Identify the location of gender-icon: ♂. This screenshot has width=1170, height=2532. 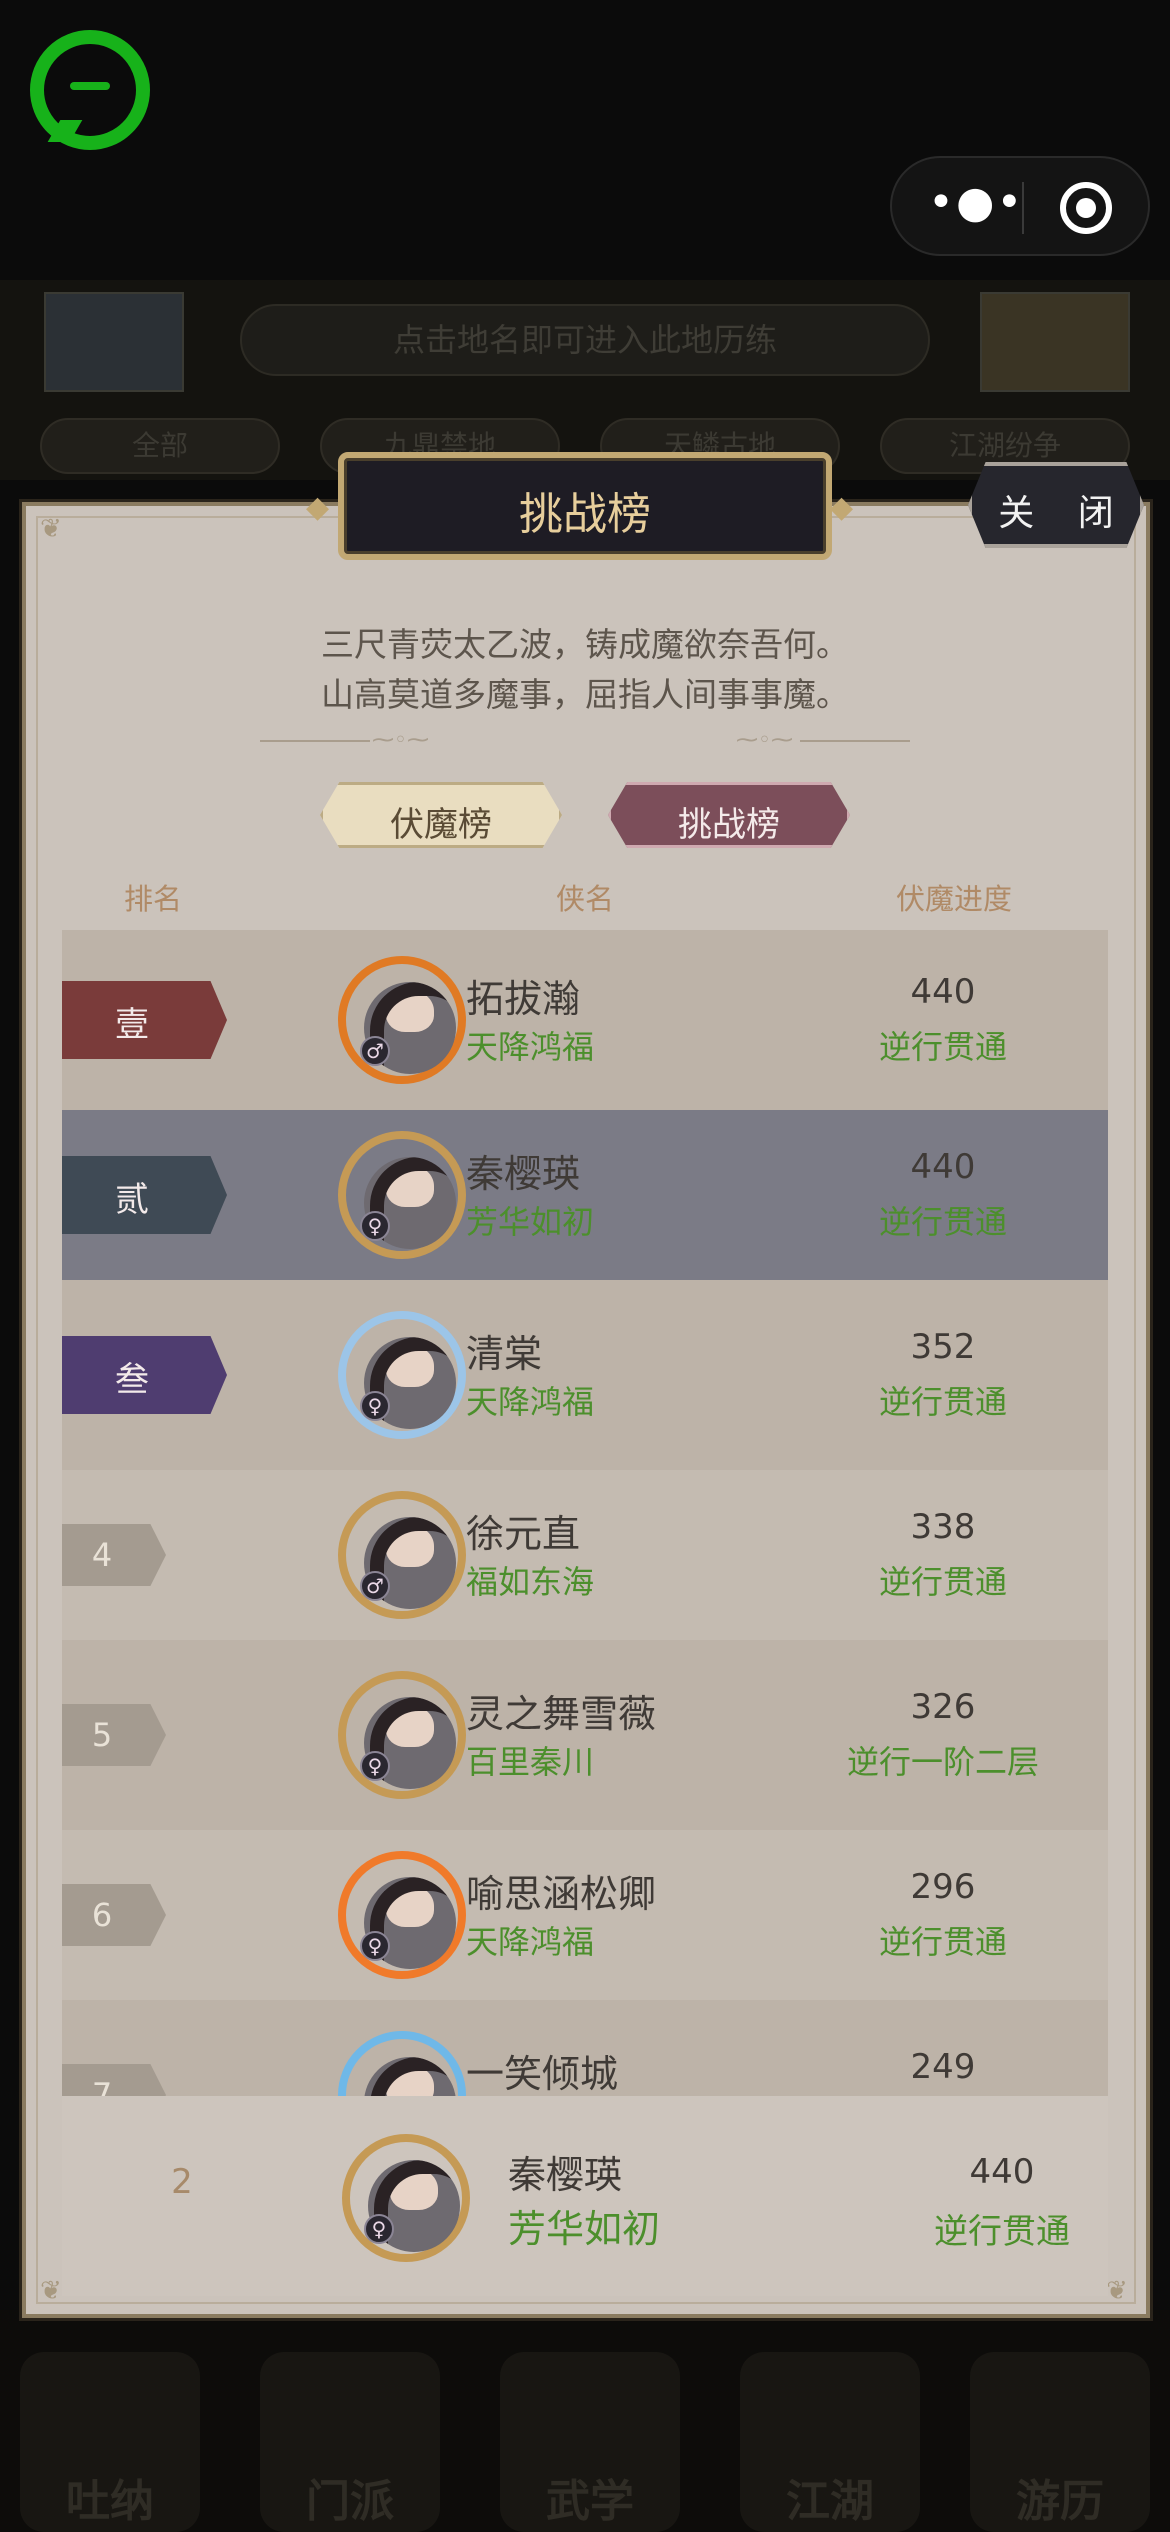
(375, 1586).